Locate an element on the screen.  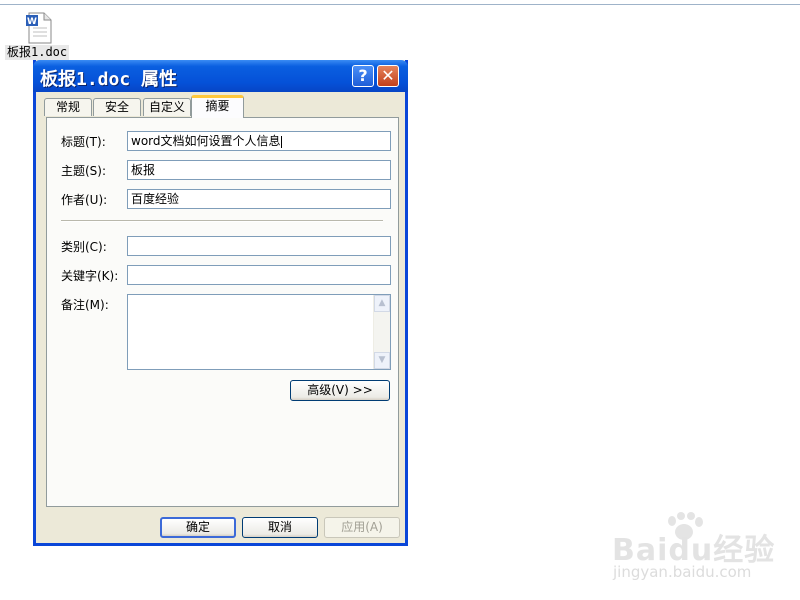
tab-custom: 自定义 is located at coordinates (167, 107).